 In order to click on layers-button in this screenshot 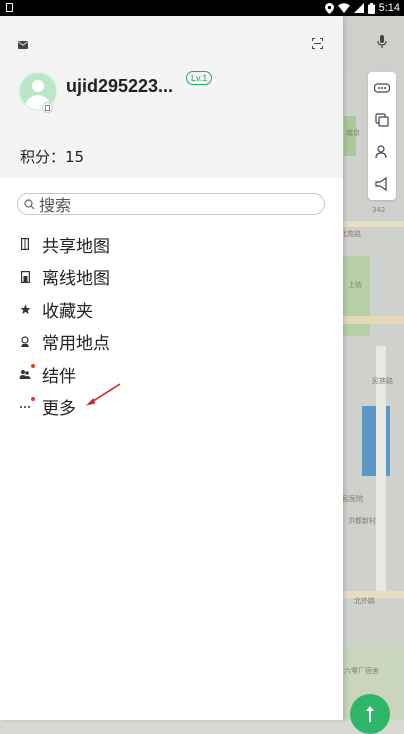, I will do `click(382, 120)`.